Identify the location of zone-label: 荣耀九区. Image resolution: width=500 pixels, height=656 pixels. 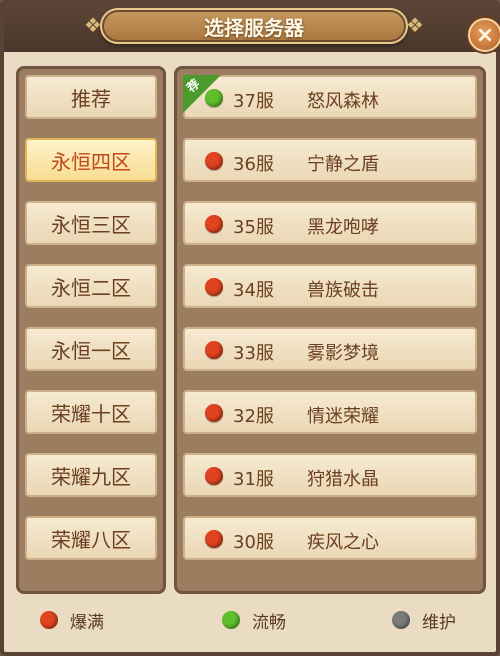
(91, 476).